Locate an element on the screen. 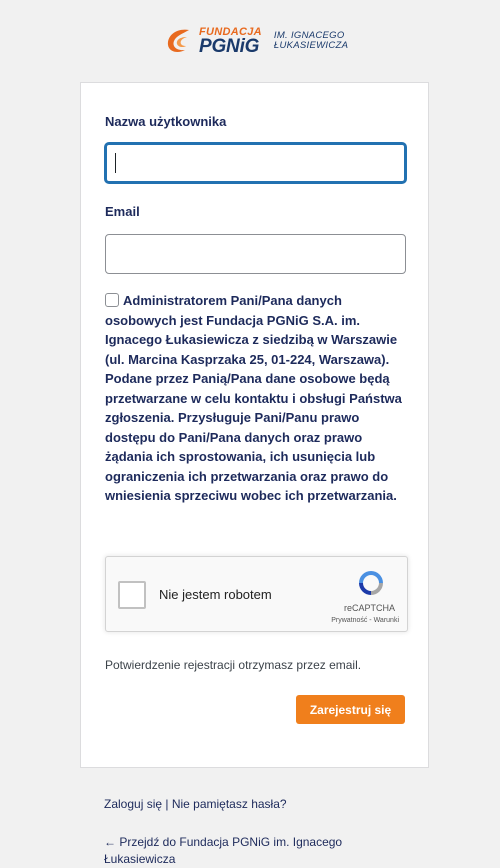  username-input is located at coordinates (255, 163).